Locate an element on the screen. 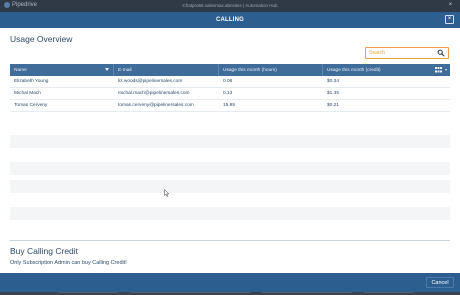 This screenshot has width=460, height=295. cell-hours: 0.06 is located at coordinates (228, 81).